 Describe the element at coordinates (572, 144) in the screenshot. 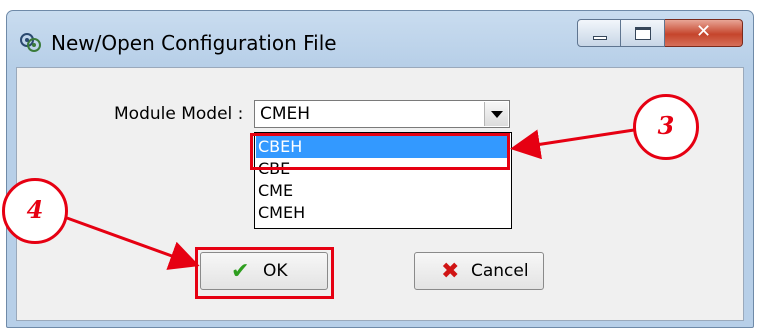

I see `step-3-arrow` at that location.